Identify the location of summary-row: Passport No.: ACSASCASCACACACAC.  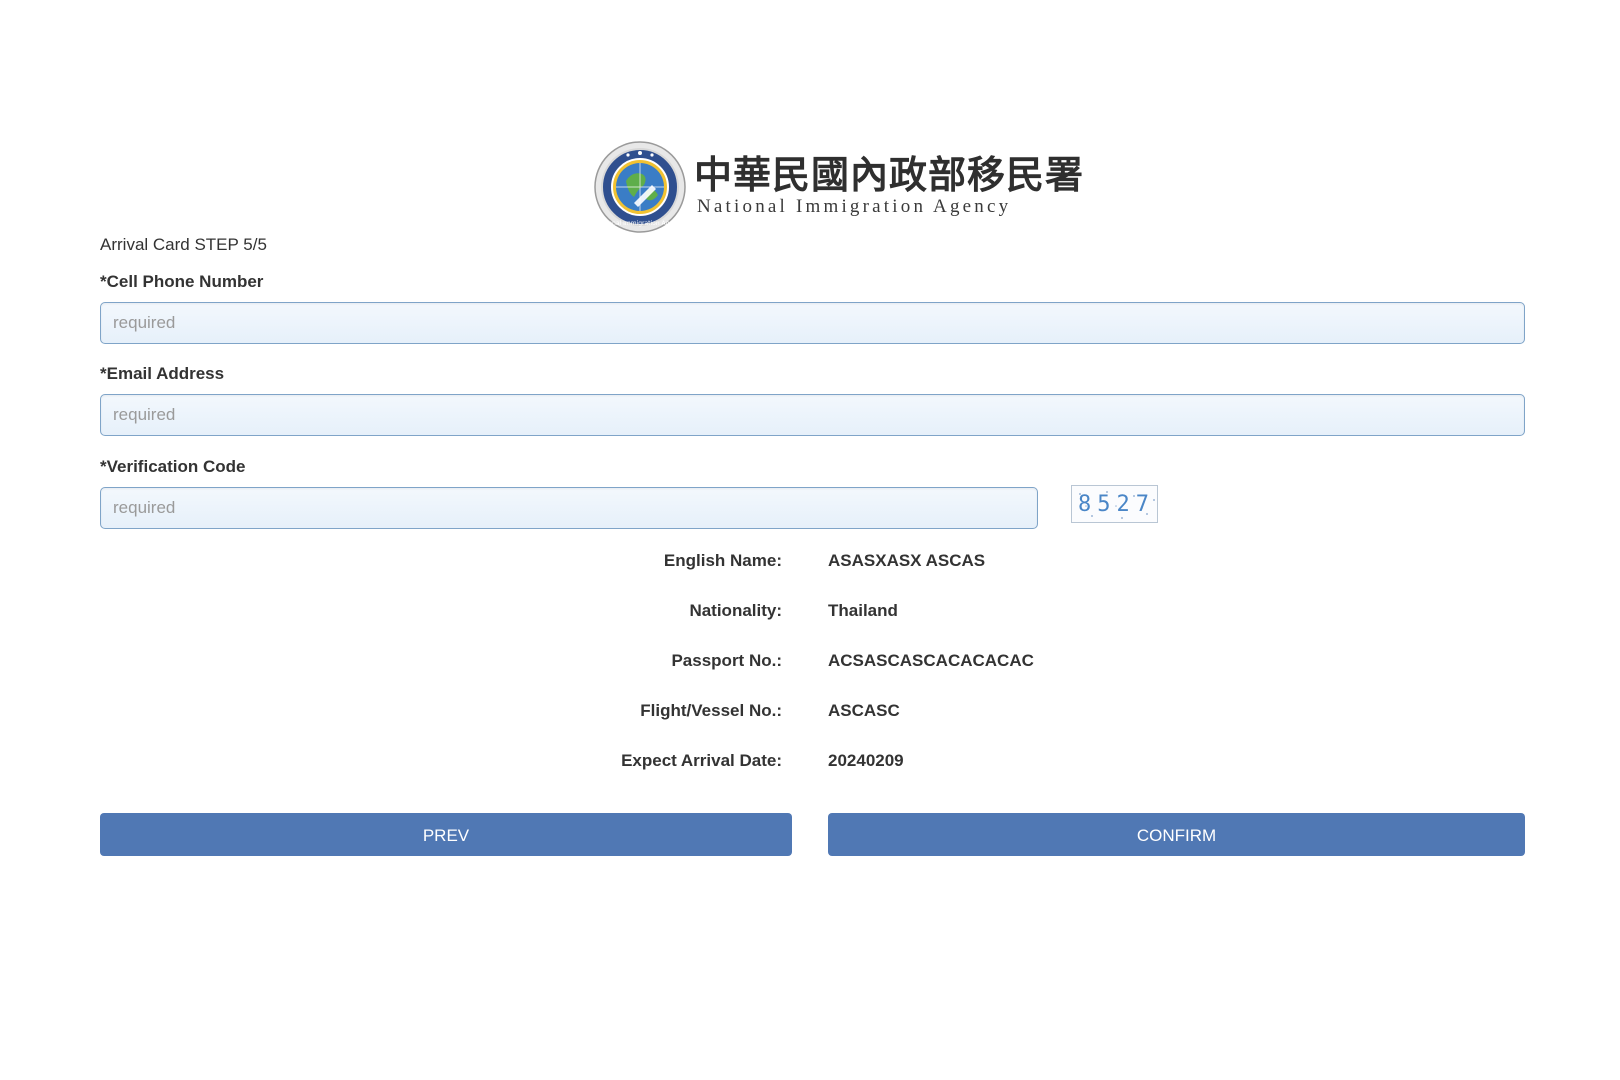
(810, 663).